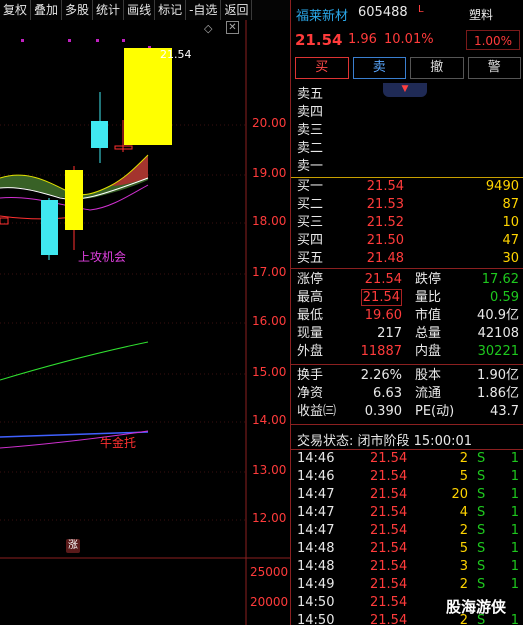 This screenshot has width=523, height=625. What do you see at coordinates (171, 10) in the screenshot?
I see `toolbar-mark: 标记` at bounding box center [171, 10].